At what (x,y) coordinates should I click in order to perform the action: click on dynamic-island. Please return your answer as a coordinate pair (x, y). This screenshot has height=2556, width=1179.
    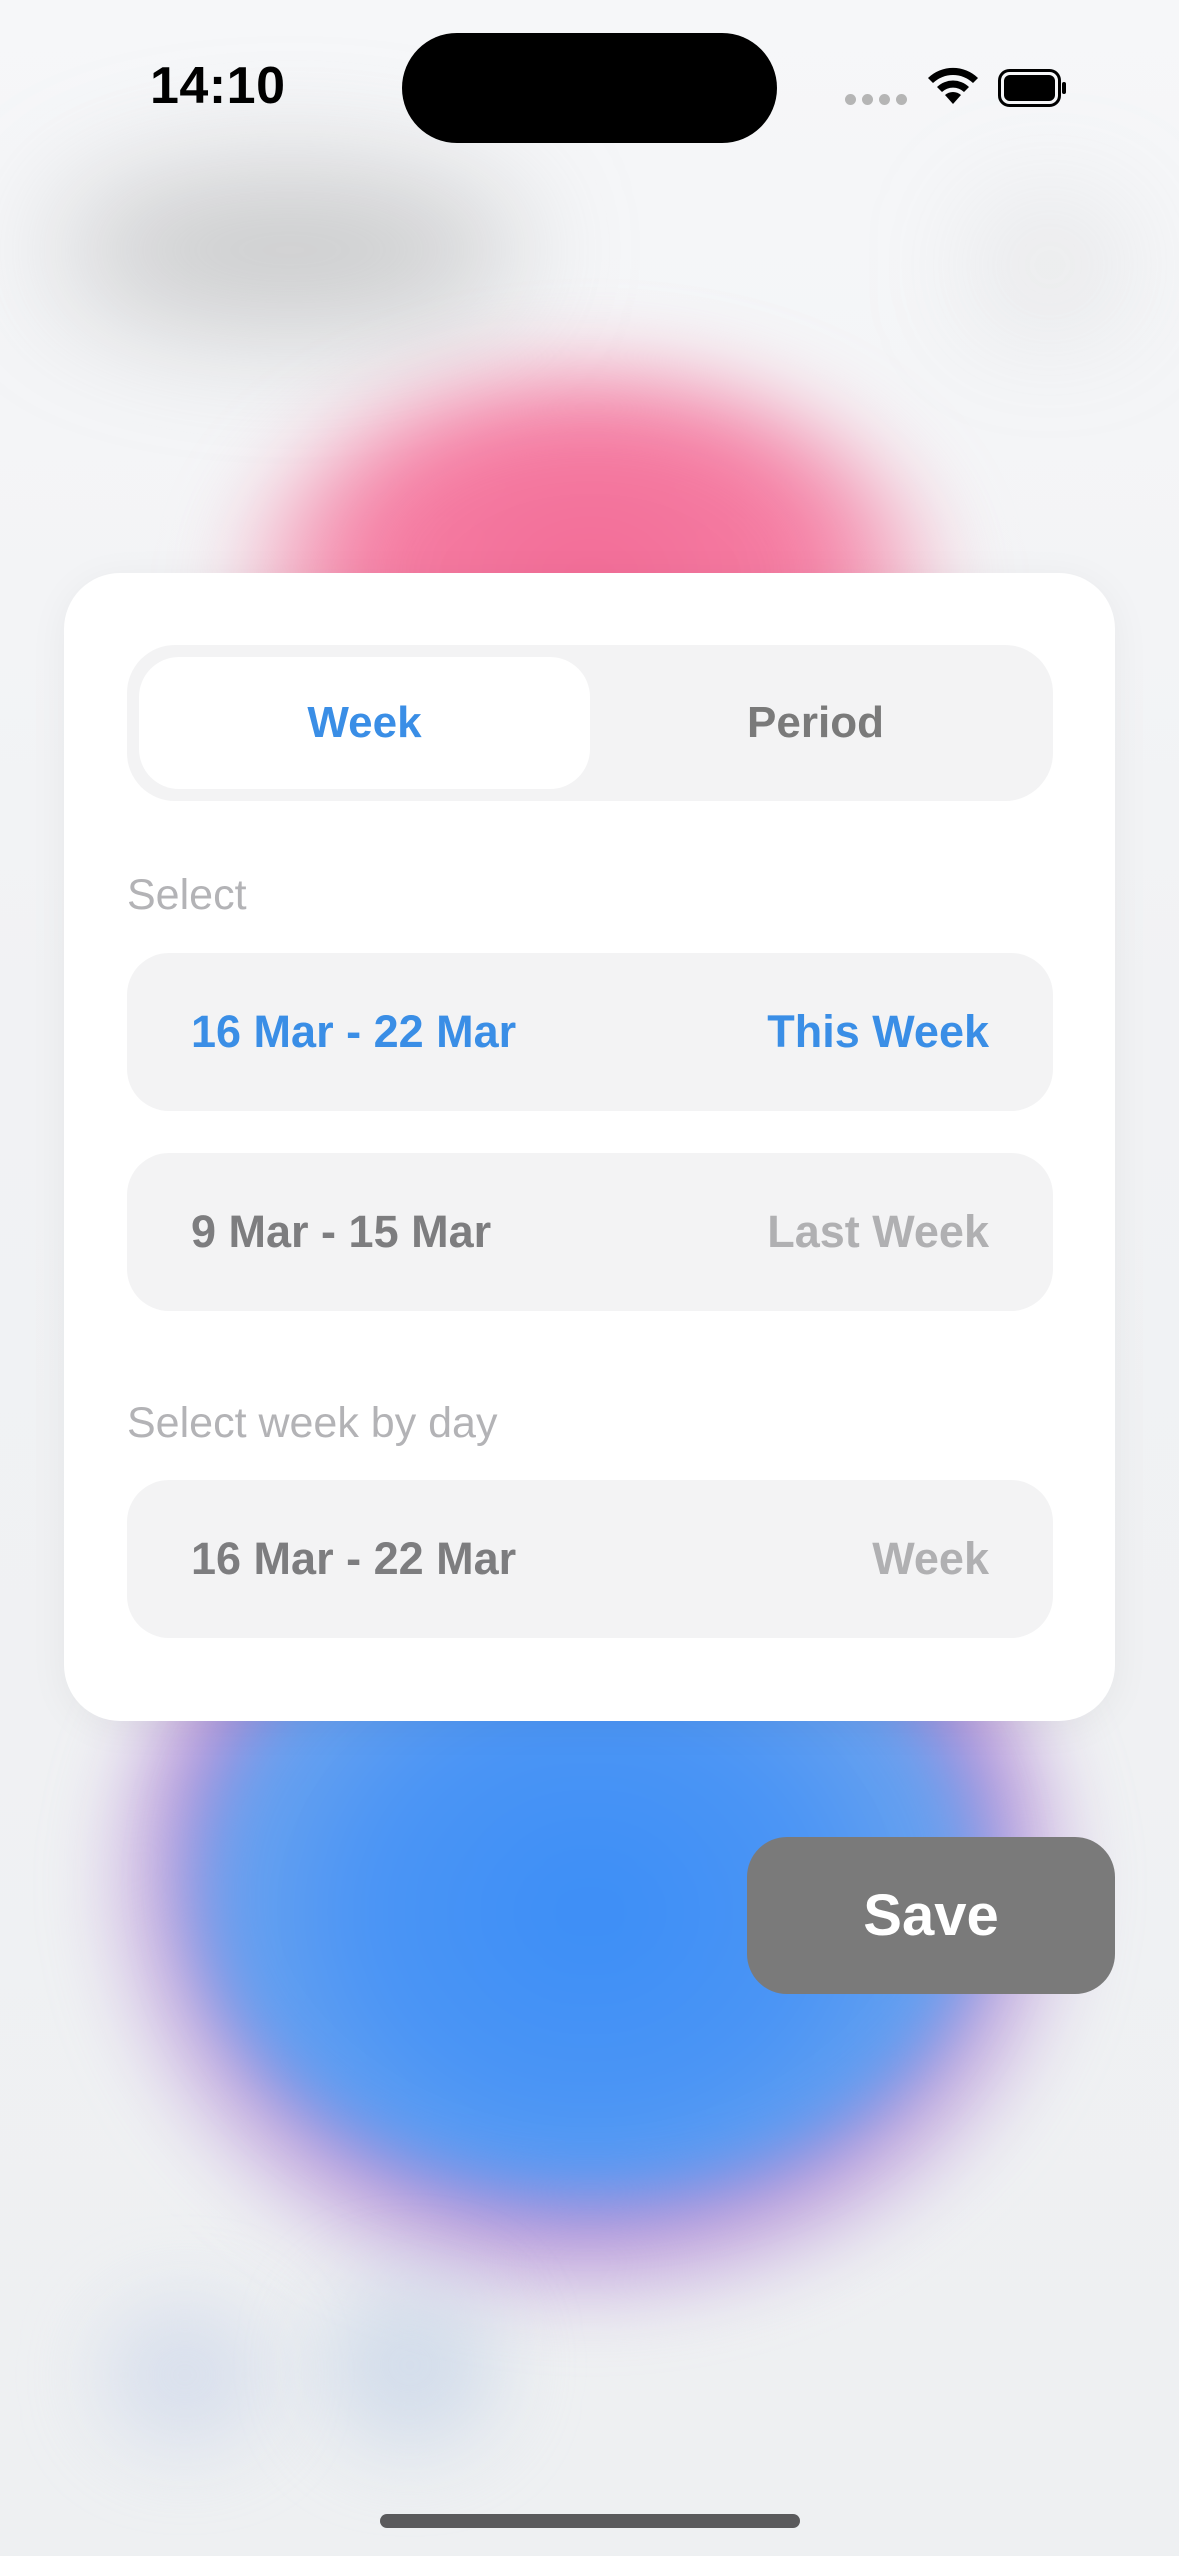
    Looking at the image, I should click on (589, 88).